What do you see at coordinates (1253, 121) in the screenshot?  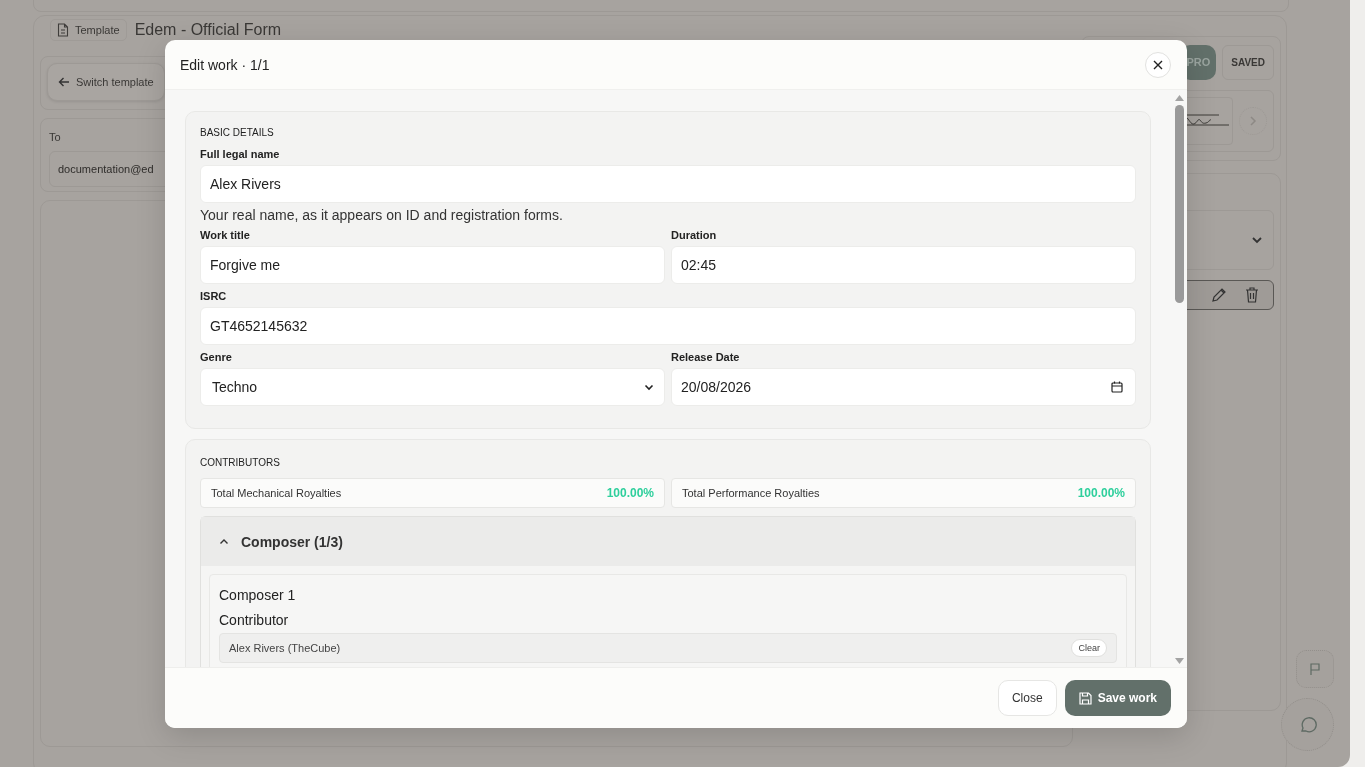 I see `chevron-right-icon` at bounding box center [1253, 121].